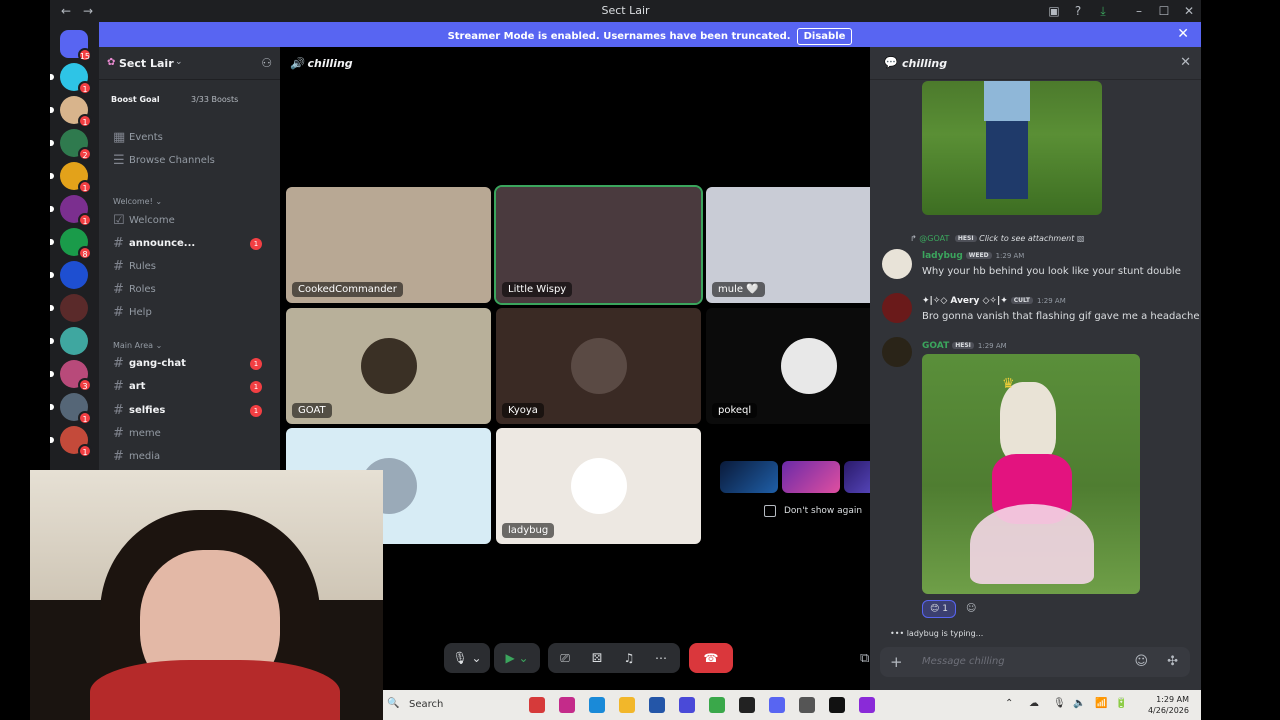 This screenshot has height=720, width=1280. Describe the element at coordinates (1121, 703) in the screenshot. I see `battery-icon: 🔋` at that location.